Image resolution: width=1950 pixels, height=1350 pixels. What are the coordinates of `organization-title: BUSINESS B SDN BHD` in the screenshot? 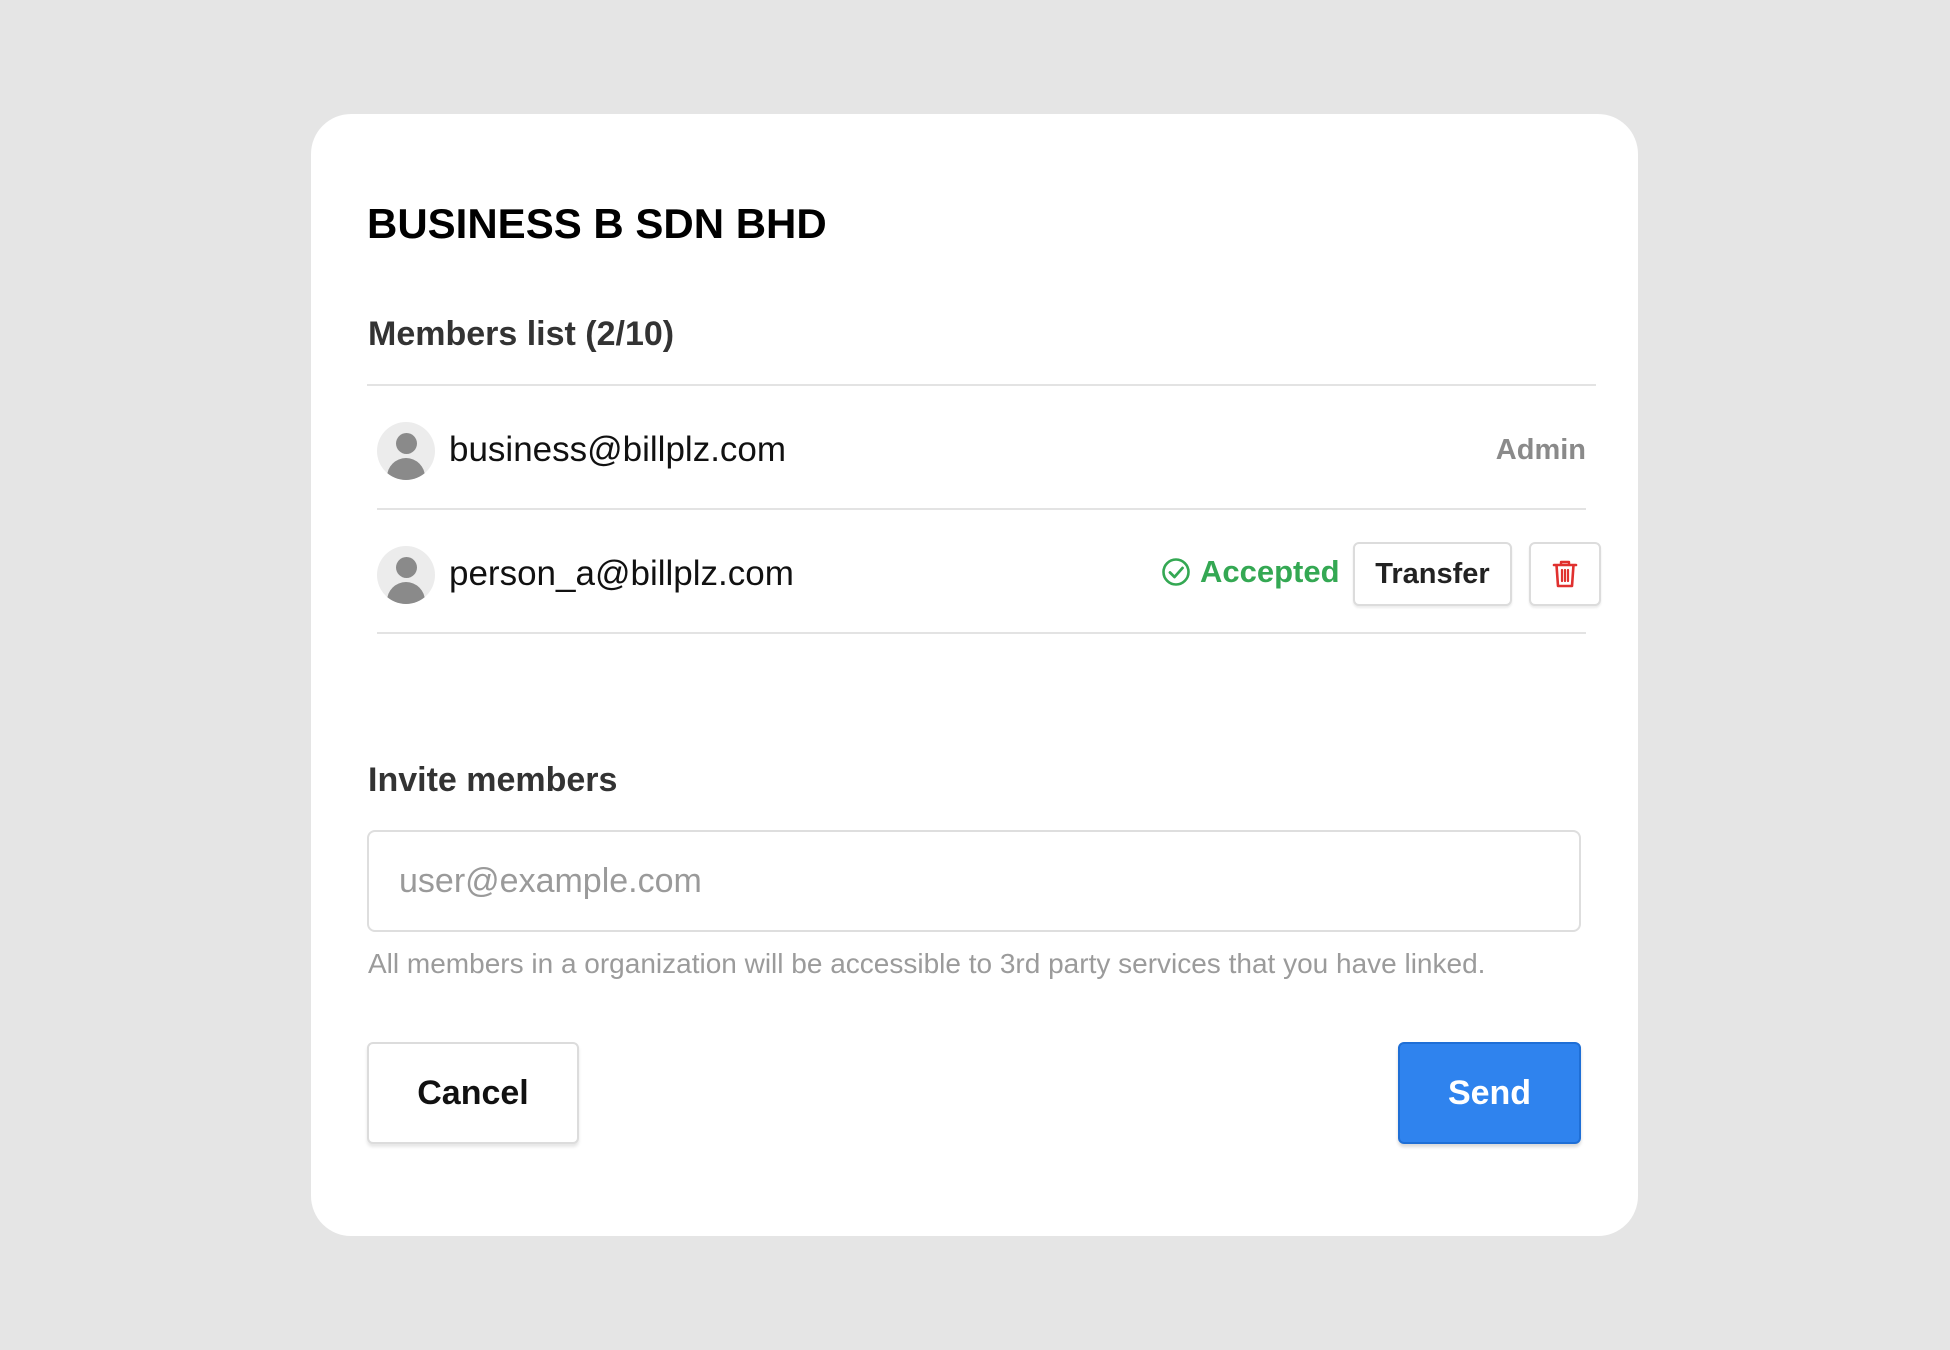 It's located at (597, 223).